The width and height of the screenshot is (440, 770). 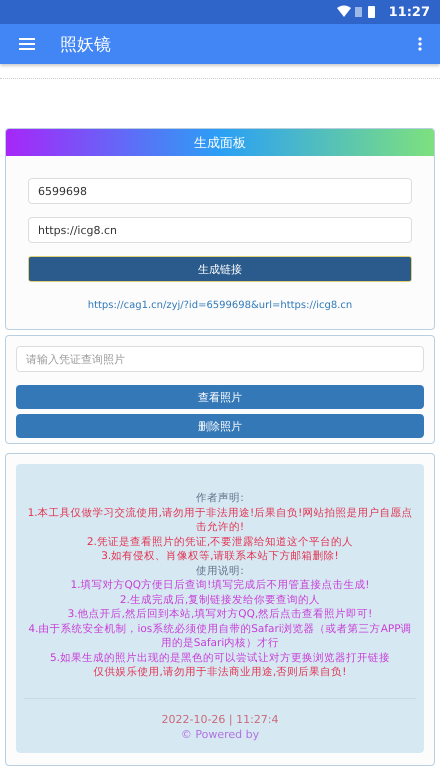 What do you see at coordinates (220, 719) in the screenshot?
I see `footer-date: 2022-10-26 | 11:27:4` at bounding box center [220, 719].